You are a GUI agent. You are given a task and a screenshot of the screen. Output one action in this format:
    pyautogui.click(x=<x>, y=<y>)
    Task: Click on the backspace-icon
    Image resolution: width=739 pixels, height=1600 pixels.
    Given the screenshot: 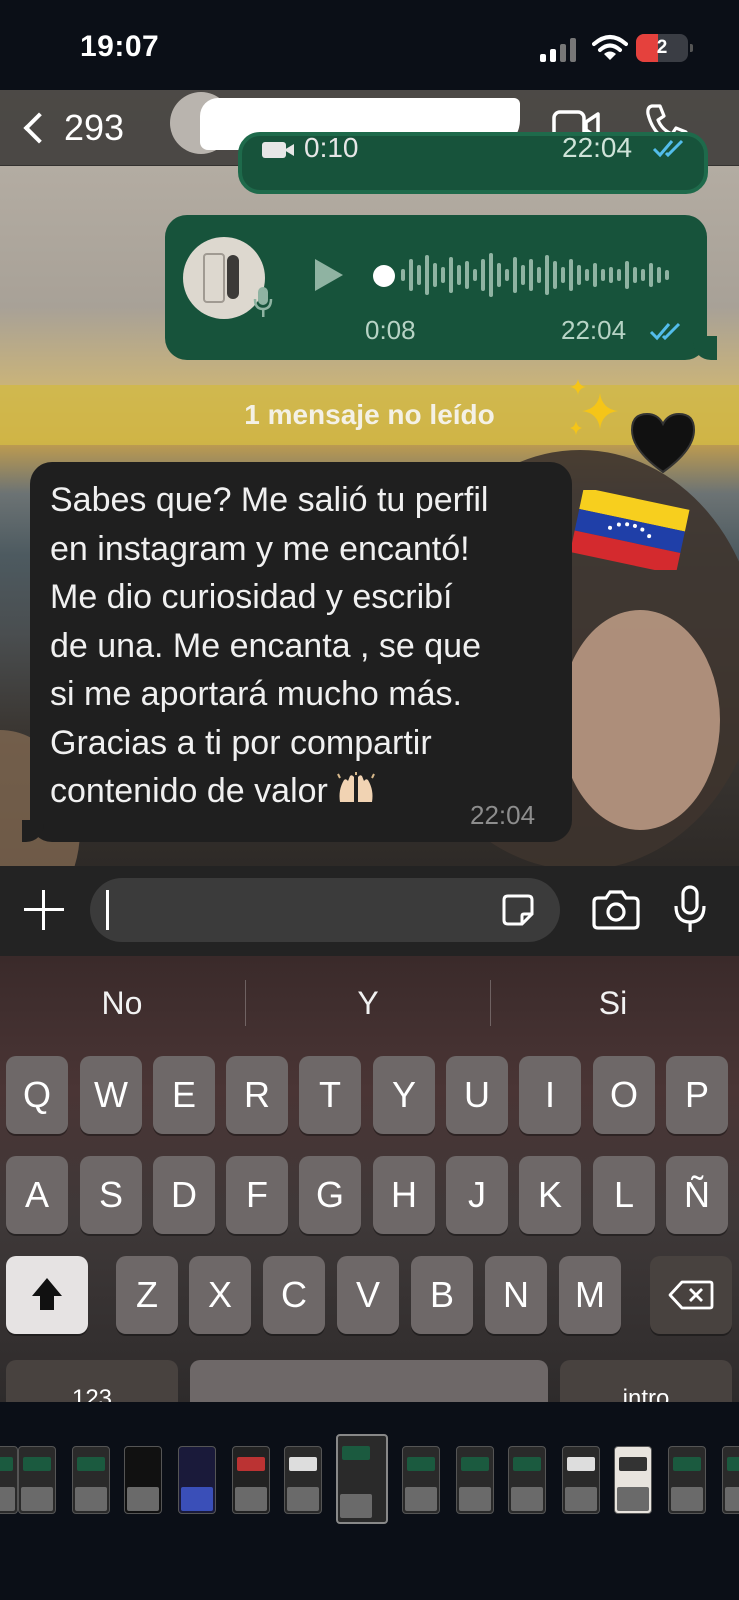 What is the action you would take?
    pyautogui.click(x=691, y=1295)
    